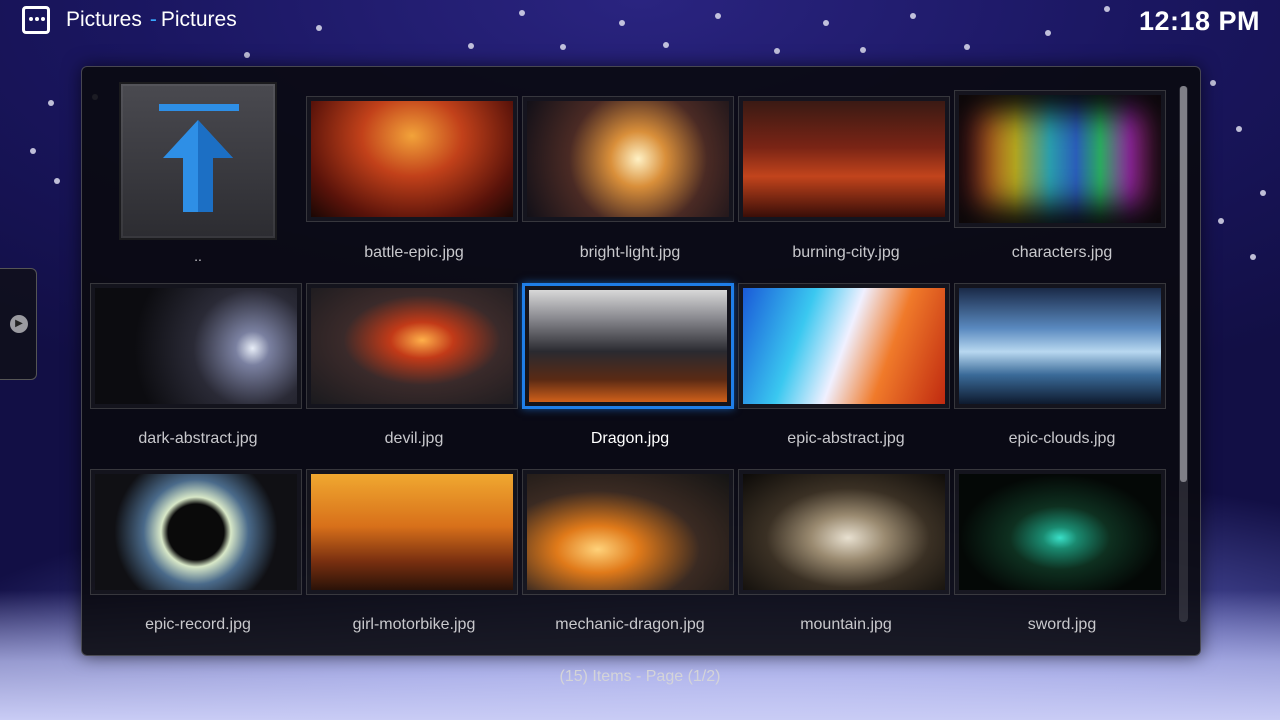 The width and height of the screenshot is (1280, 720). I want to click on breadcrumb-section: Pictures, so click(104, 19).